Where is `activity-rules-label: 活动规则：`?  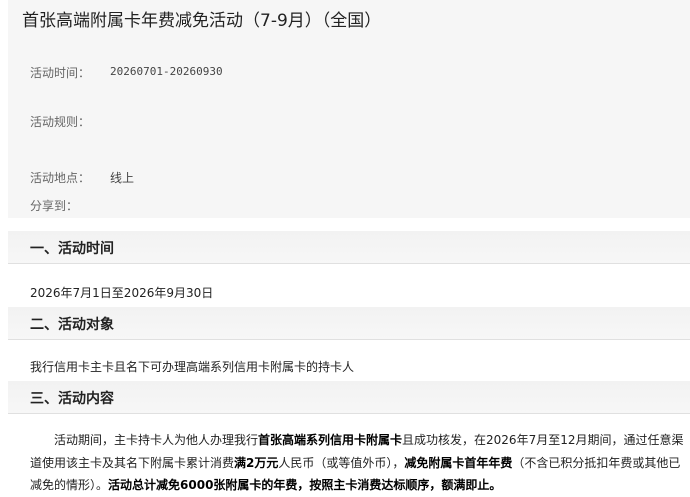
activity-rules-label: 活动规则： is located at coordinates (60, 122).